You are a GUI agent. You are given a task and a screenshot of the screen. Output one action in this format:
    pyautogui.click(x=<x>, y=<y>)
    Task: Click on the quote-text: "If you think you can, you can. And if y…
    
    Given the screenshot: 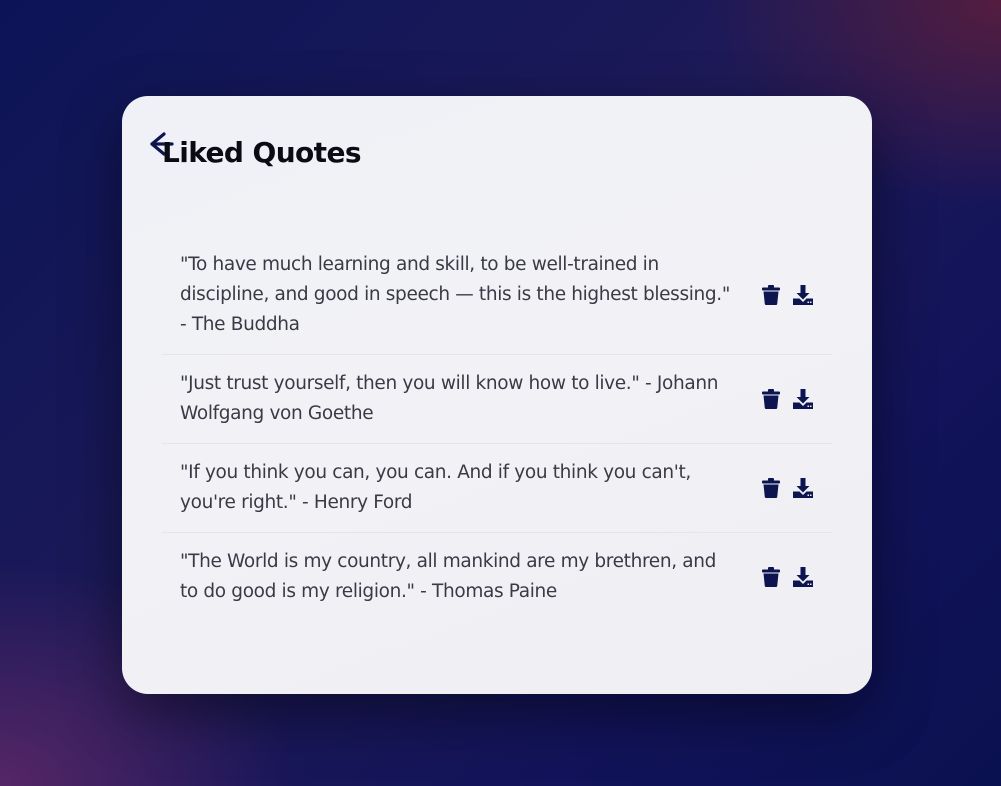 What is the action you would take?
    pyautogui.click(x=435, y=487)
    